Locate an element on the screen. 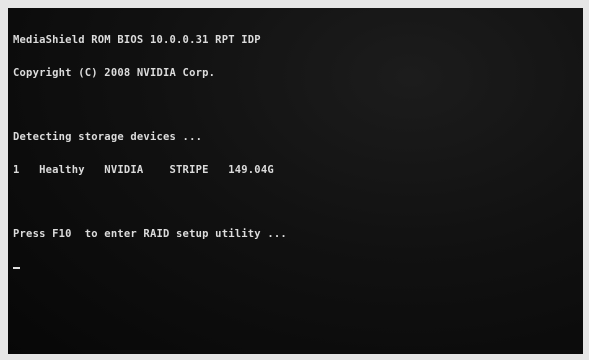  copyright-line: Copyright (C) 2008 NVIDIA Corp. is located at coordinates (114, 73).